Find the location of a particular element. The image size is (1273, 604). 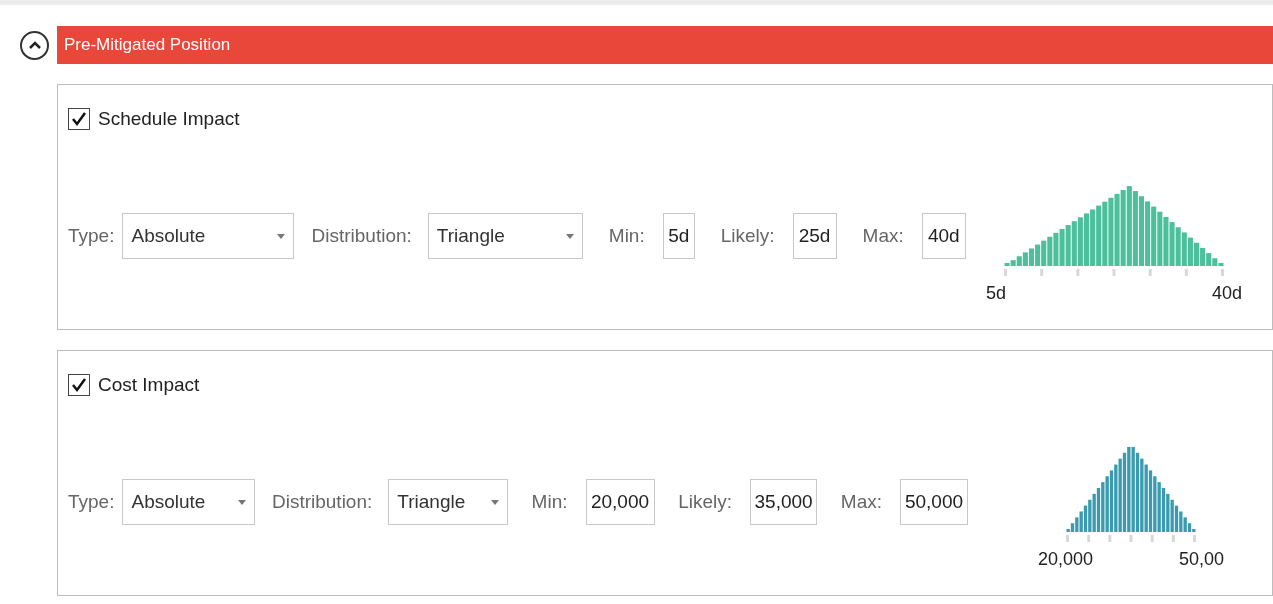

value-field: 20,000 is located at coordinates (620, 502).